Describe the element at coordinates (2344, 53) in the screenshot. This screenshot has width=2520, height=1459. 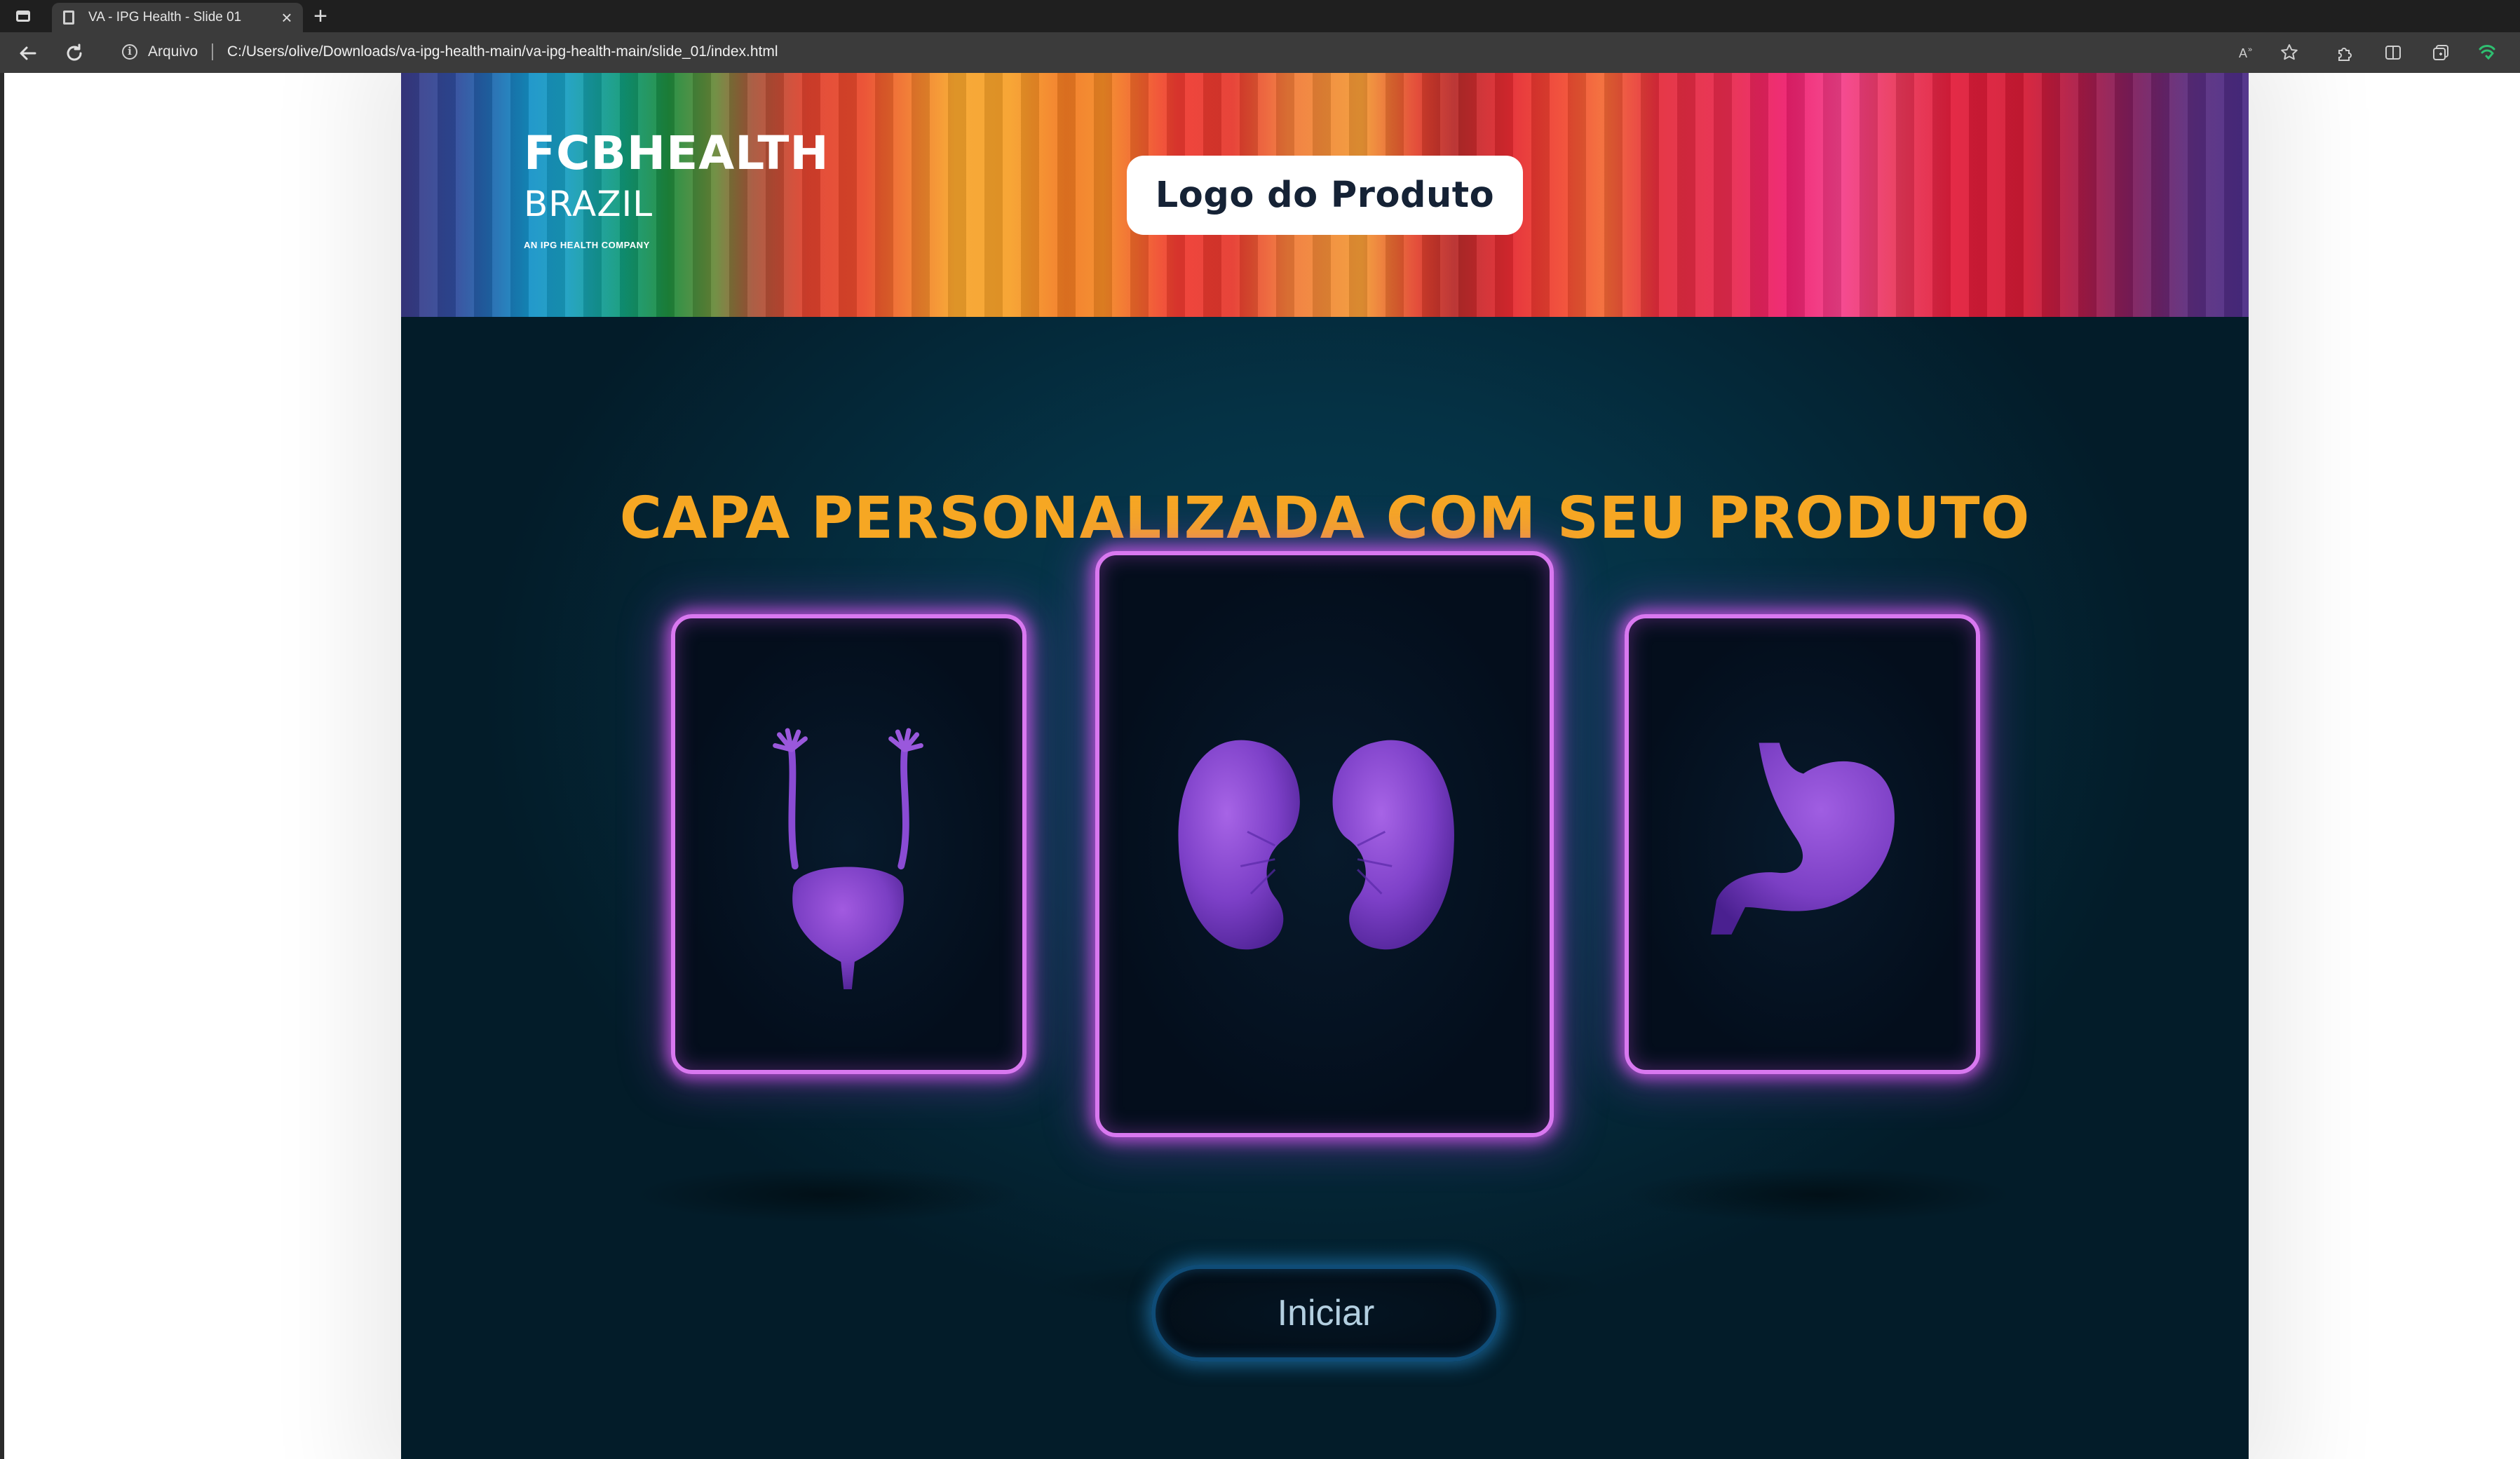
I see `extensions-icon` at that location.